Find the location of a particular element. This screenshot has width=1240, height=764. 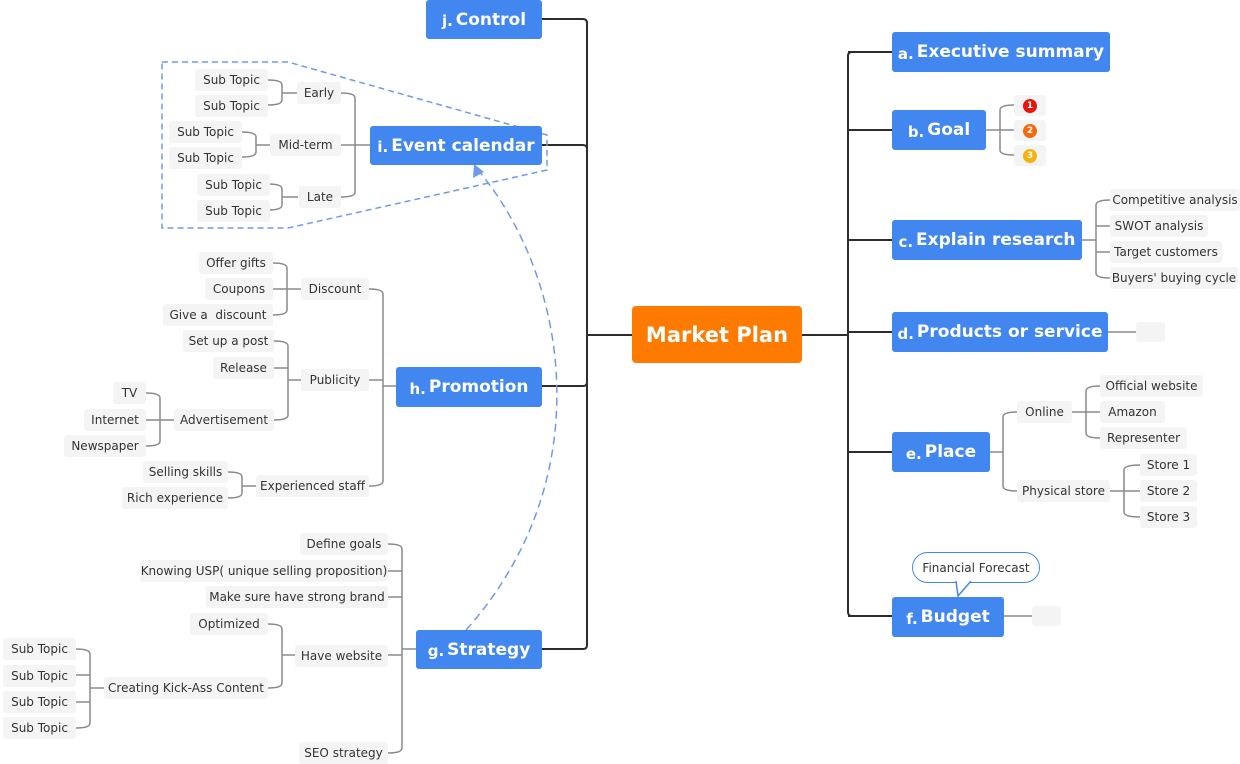

subtopic: Rich experience is located at coordinates (175, 498).